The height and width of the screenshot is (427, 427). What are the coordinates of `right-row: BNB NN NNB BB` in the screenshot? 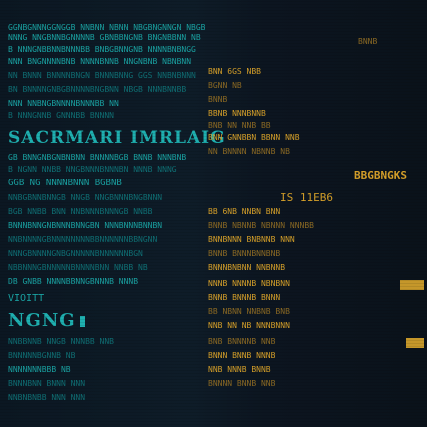 It's located at (239, 126).